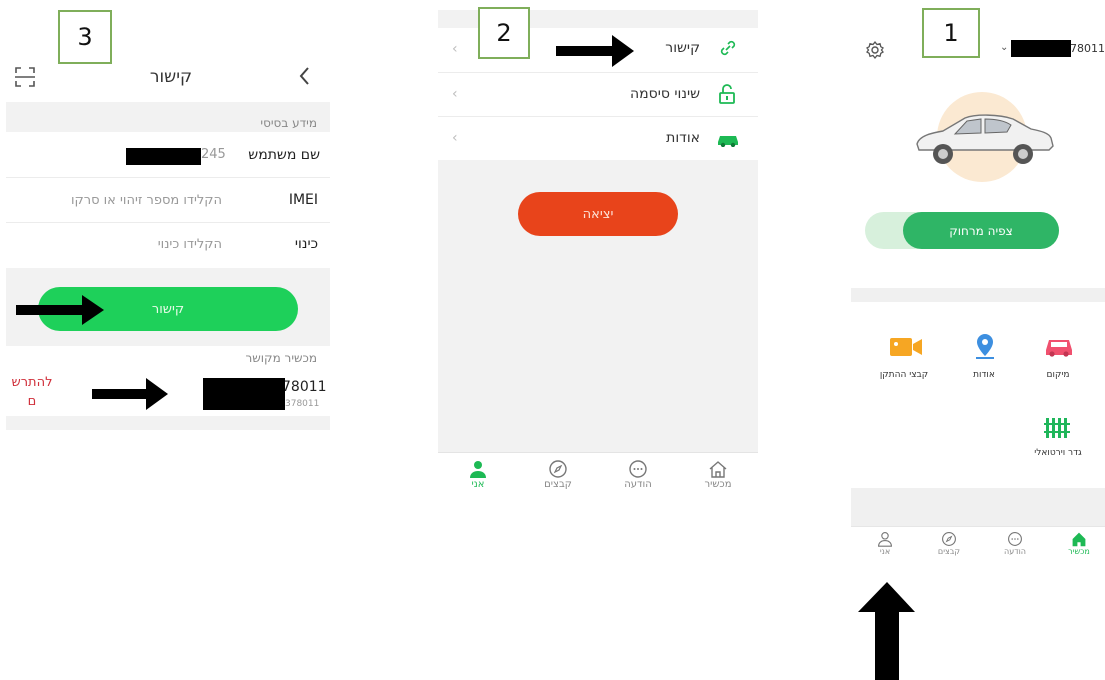  I want to click on redacted-device-selector, so click(1041, 48).